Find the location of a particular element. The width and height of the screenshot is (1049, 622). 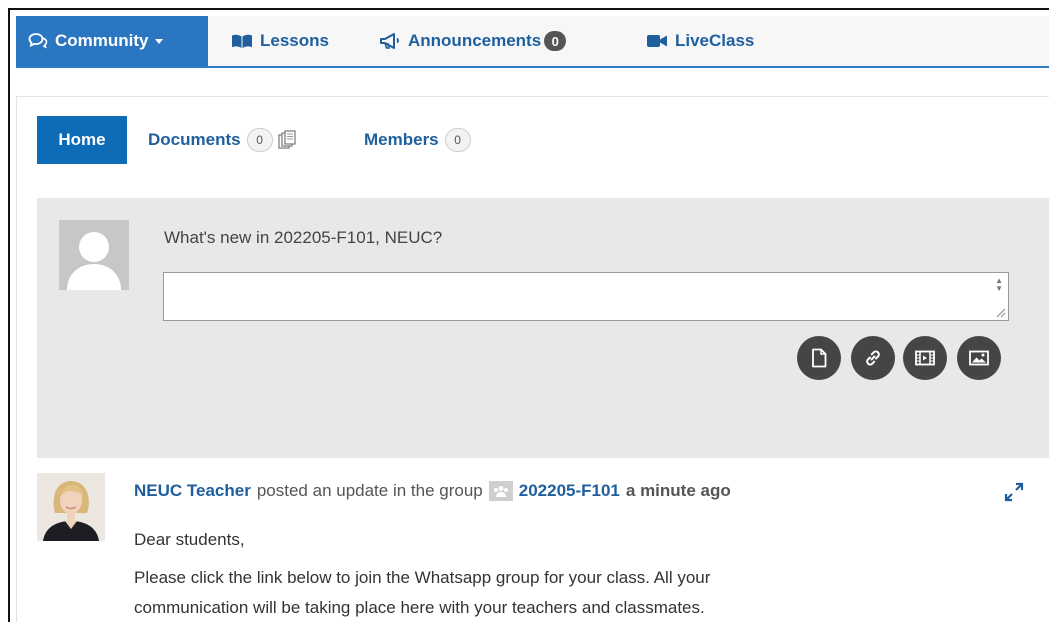

window-border-top is located at coordinates (528, 9).